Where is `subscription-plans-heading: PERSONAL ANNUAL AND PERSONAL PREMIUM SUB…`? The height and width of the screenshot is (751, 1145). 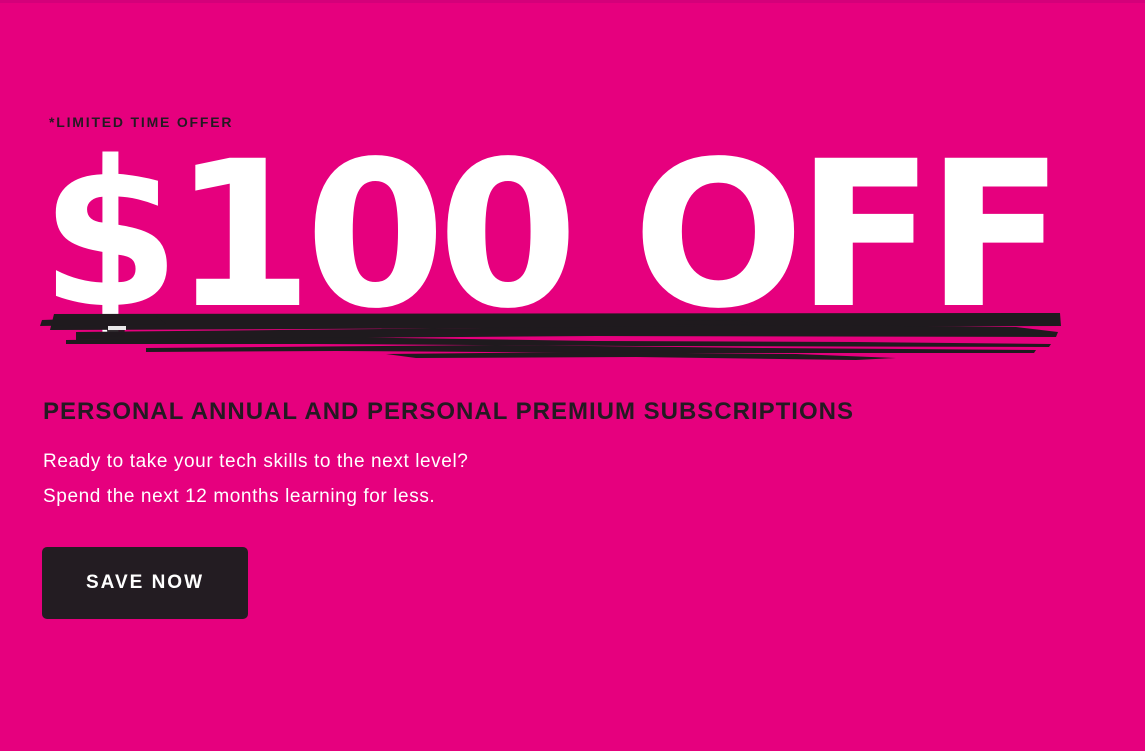
subscription-plans-heading: PERSONAL ANNUAL AND PERSONAL PREMIUM SUB… is located at coordinates (448, 411).